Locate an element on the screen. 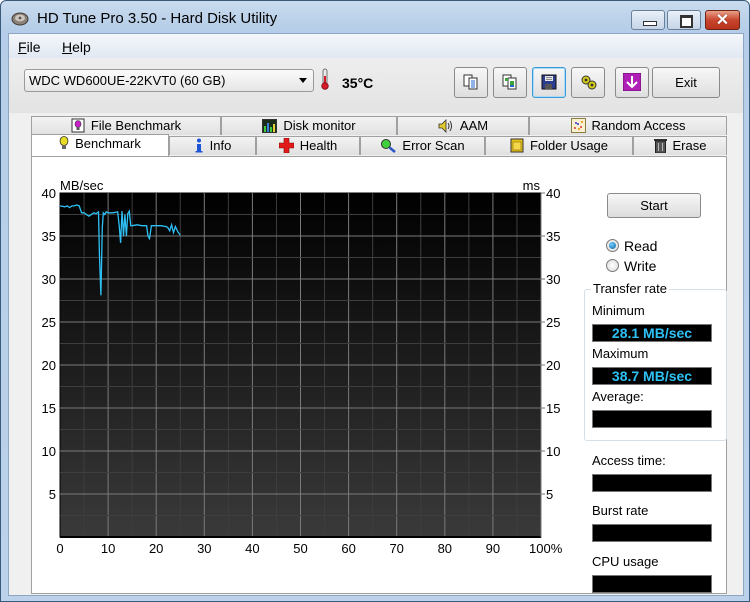  x-tick-label: 100% is located at coordinates (546, 548).